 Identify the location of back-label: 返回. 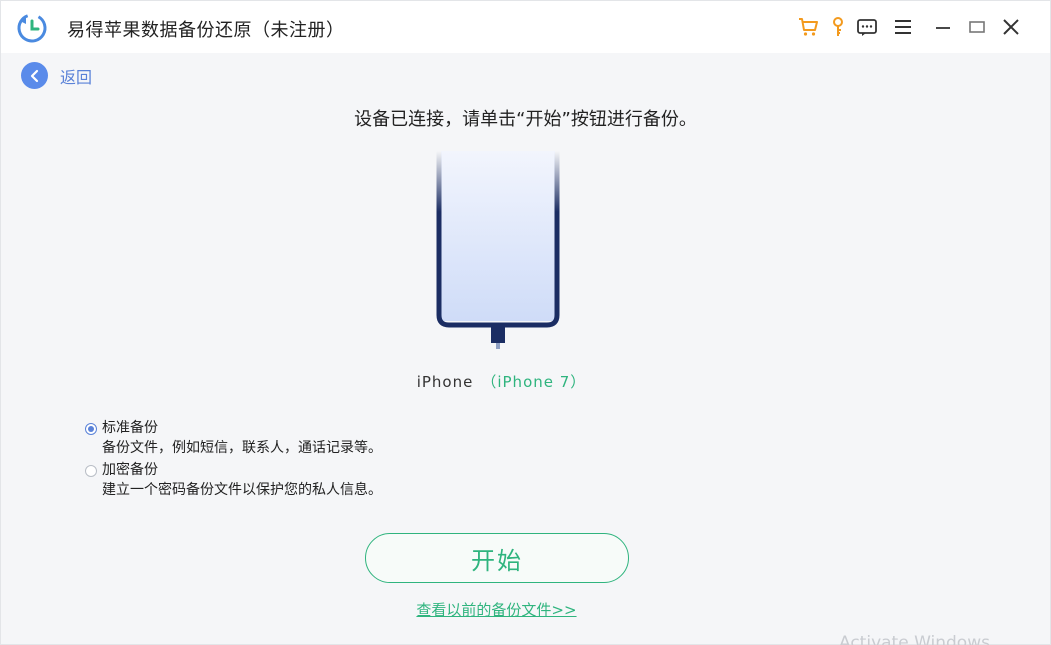
(76, 77).